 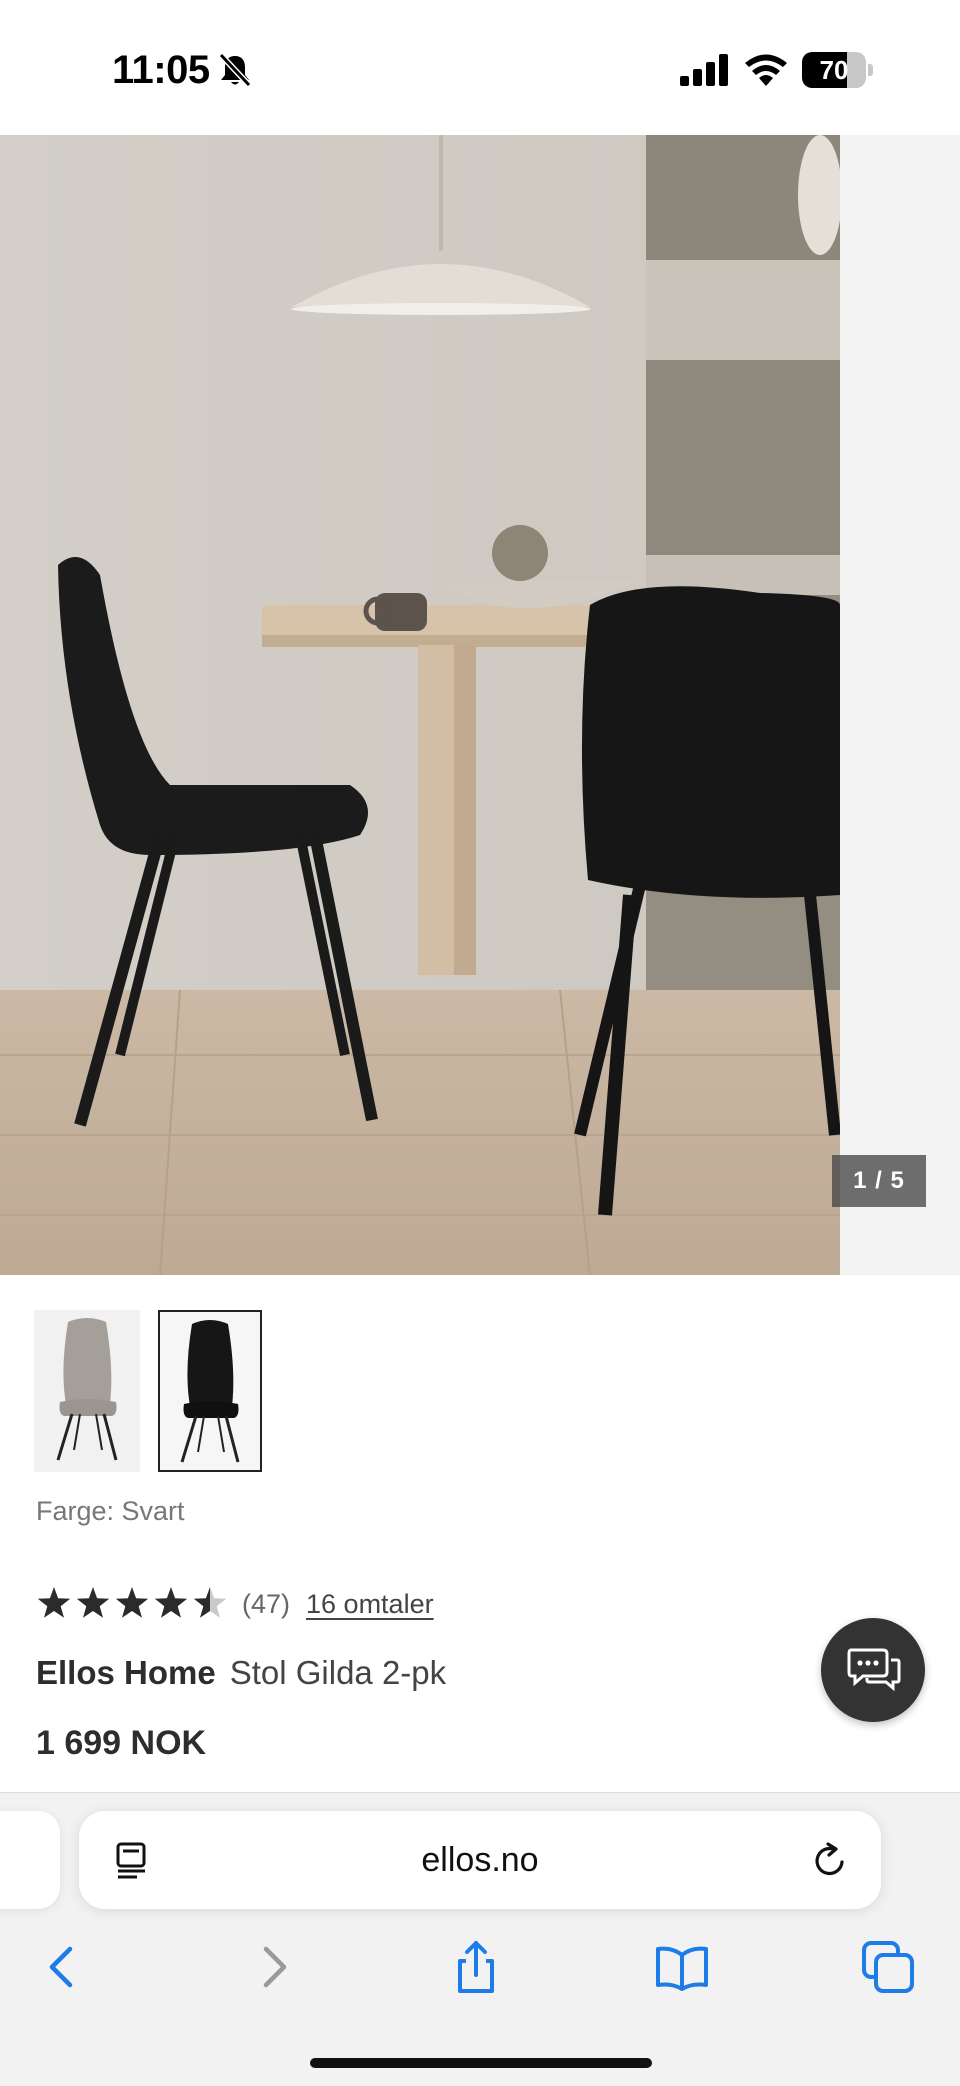 I want to click on url-text: ellos.no, so click(x=480, y=1860).